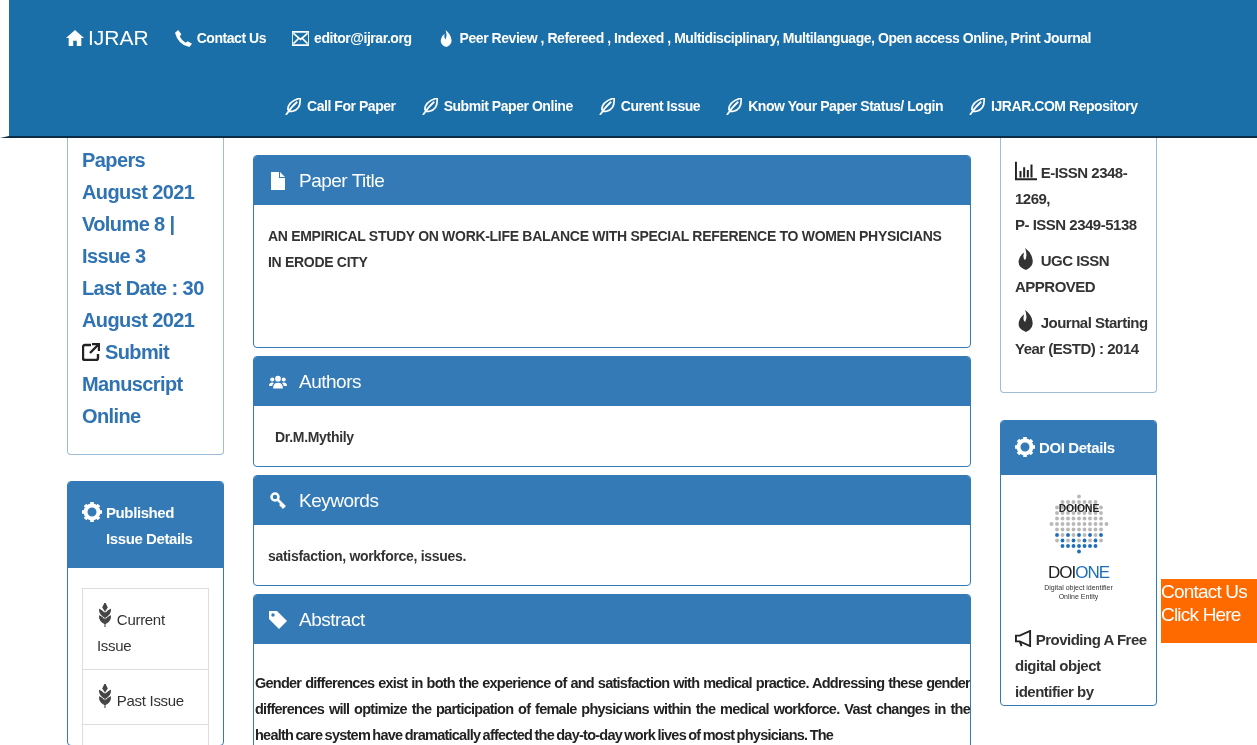 The image size is (1257, 745). What do you see at coordinates (649, 106) in the screenshot?
I see `nav-link: Curent Issue` at bounding box center [649, 106].